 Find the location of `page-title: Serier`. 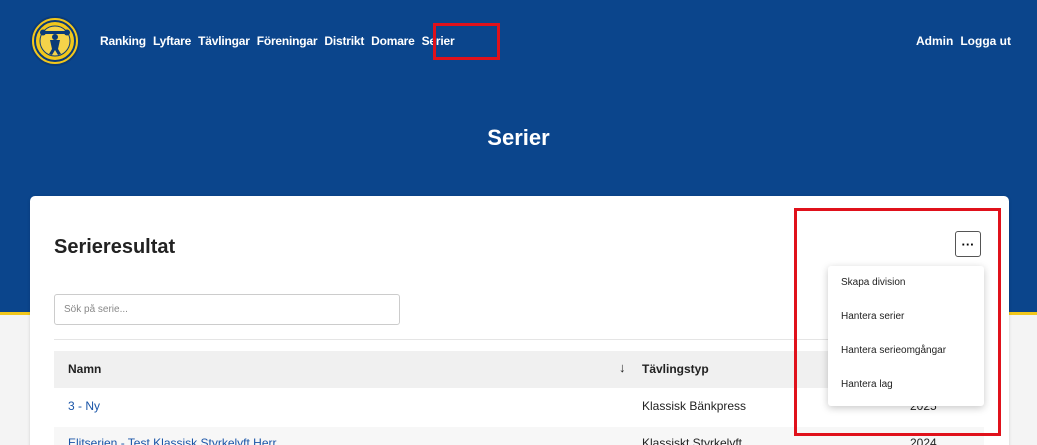

page-title: Serier is located at coordinates (518, 137).